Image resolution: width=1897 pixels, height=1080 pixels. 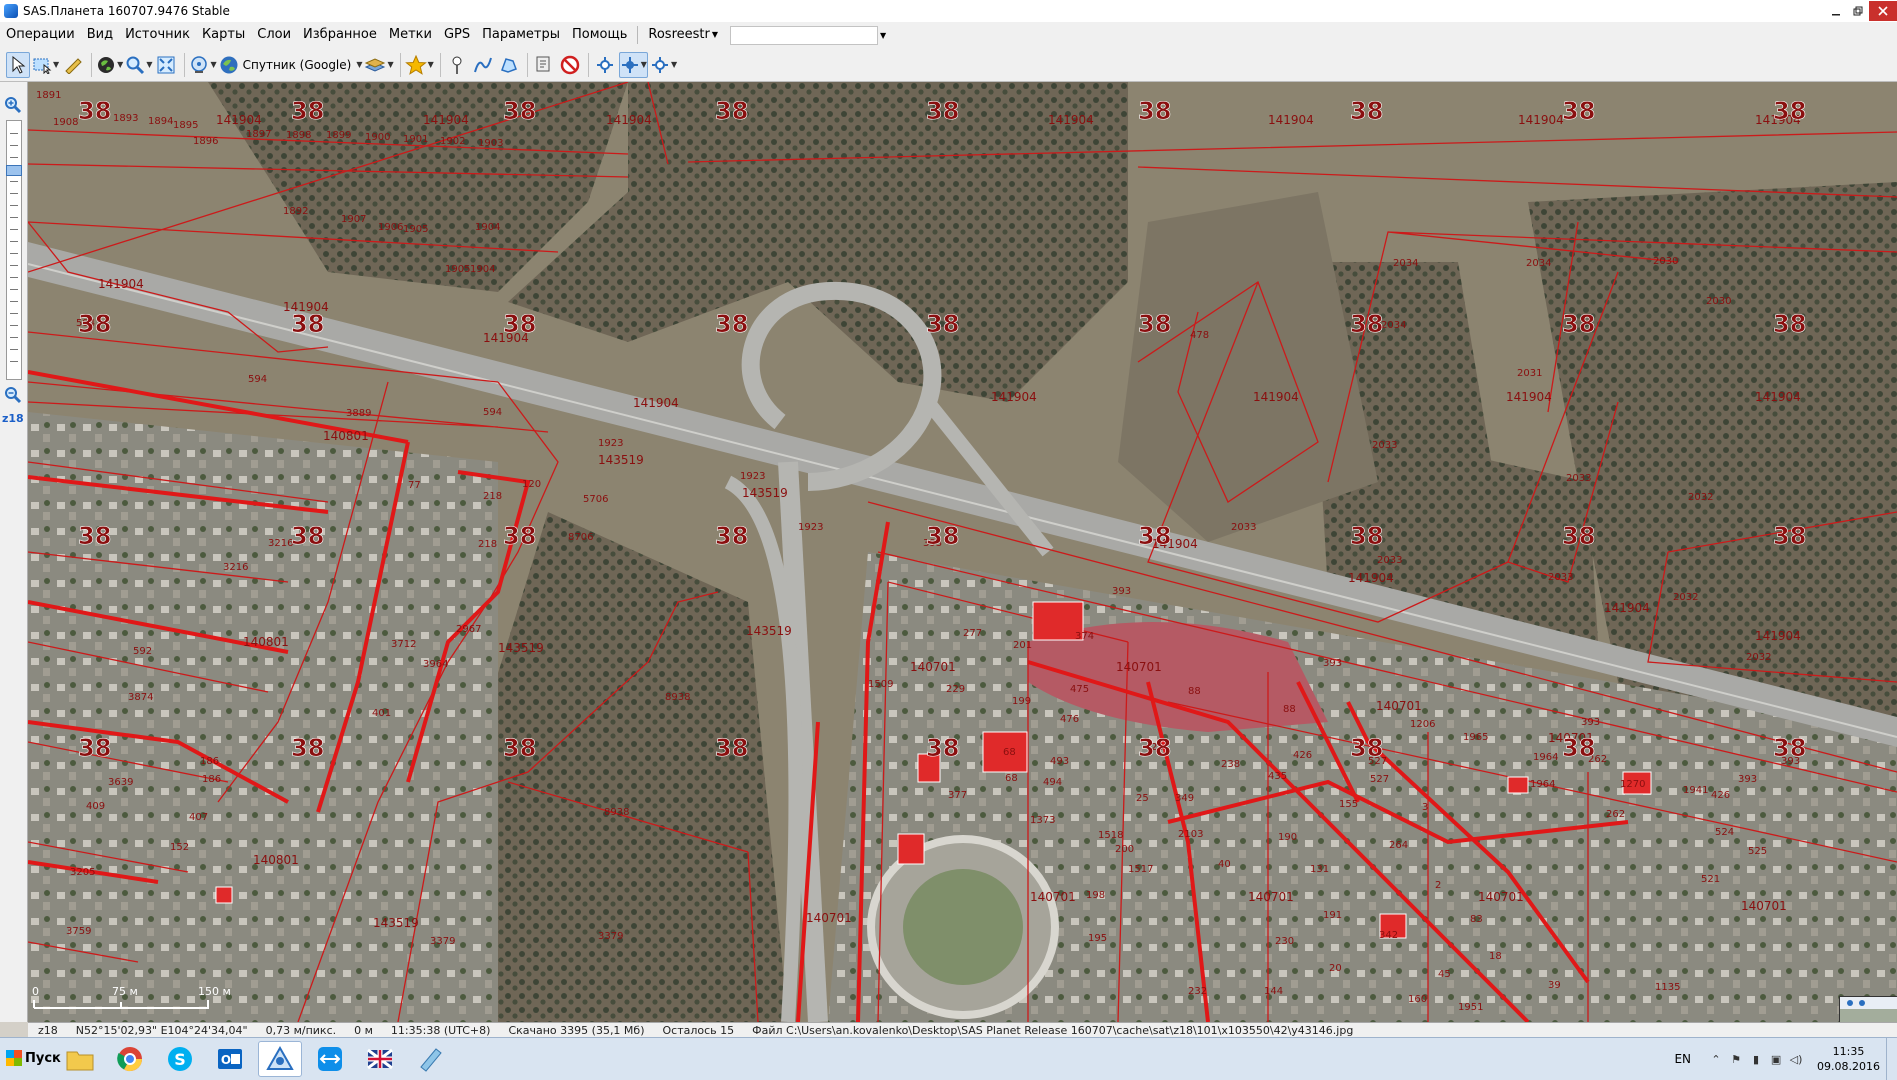 What do you see at coordinates (161, 1030) in the screenshot?
I see `status-coordinates: N52°15'02,93" E104°24'34,04"` at bounding box center [161, 1030].